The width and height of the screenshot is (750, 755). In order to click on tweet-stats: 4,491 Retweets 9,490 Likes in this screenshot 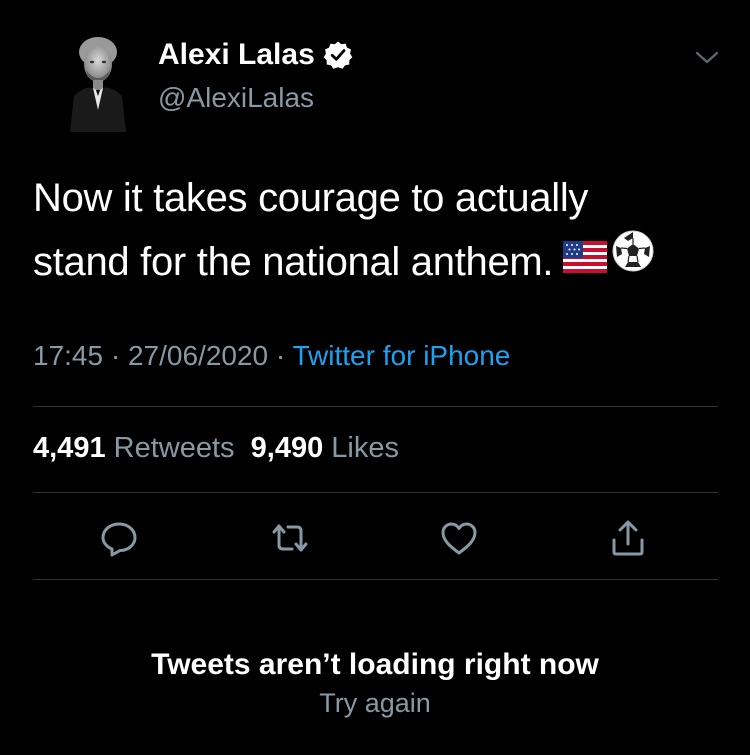, I will do `click(216, 448)`.